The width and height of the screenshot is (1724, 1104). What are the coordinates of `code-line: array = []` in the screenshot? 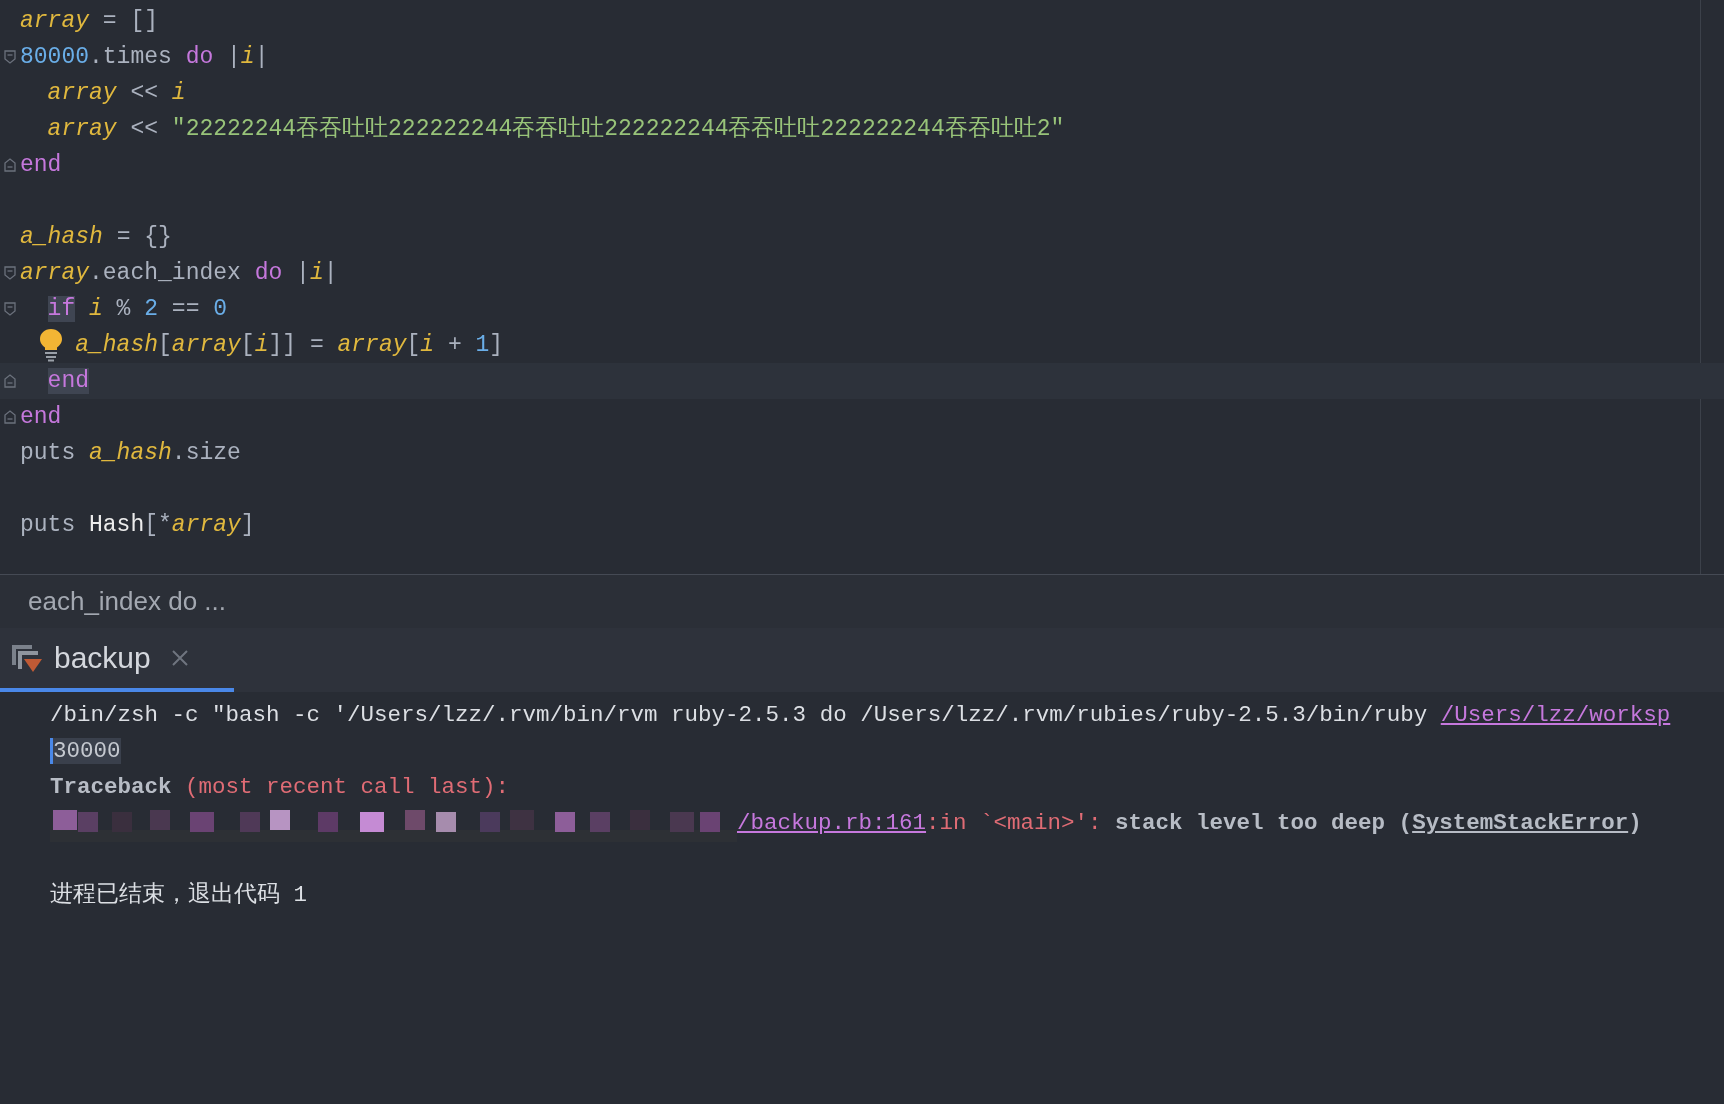 It's located at (89, 21).